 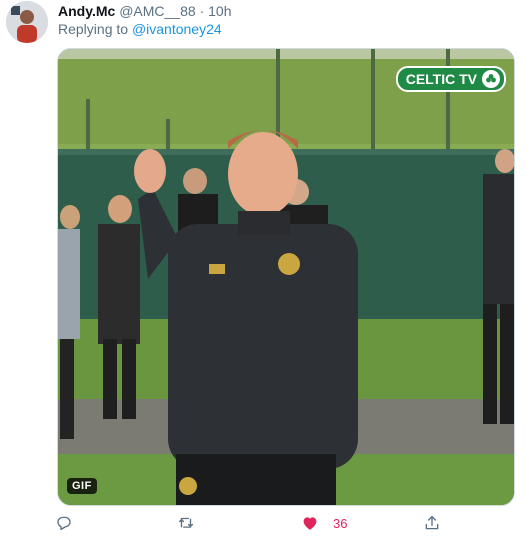 I want to click on heart-icon, so click(x=310, y=523).